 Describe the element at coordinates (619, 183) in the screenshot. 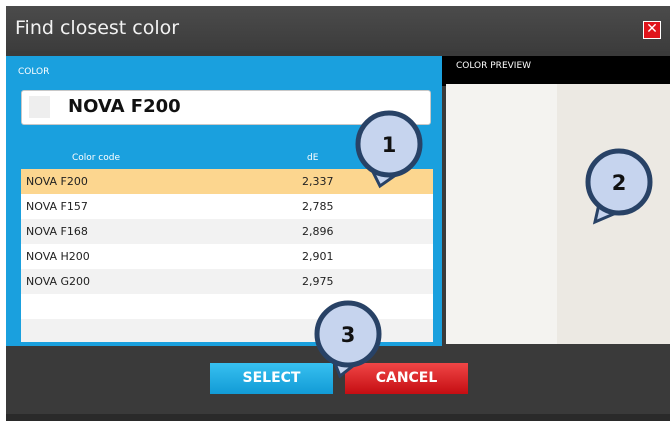

I see `callout-2-label: 2` at that location.